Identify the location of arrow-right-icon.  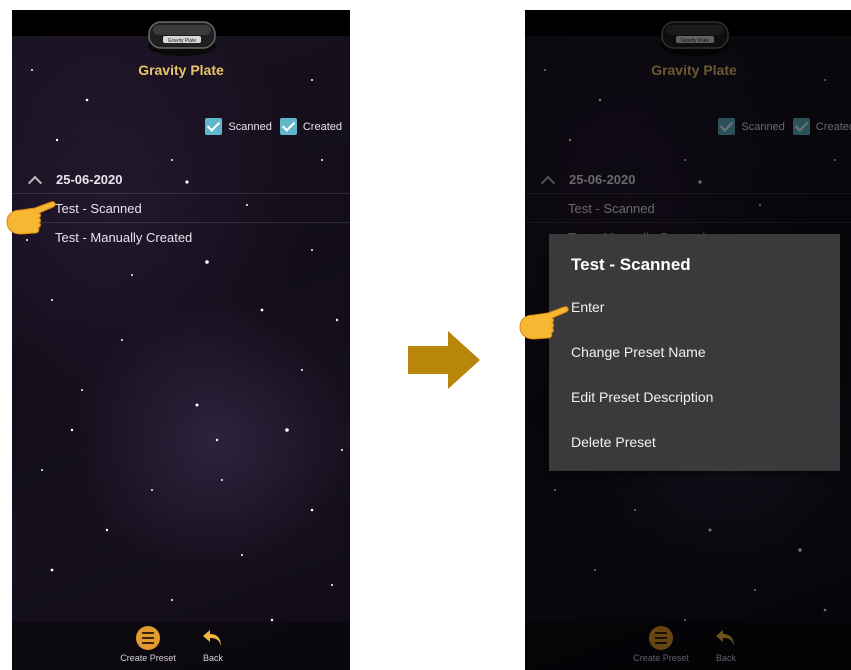
(444, 360).